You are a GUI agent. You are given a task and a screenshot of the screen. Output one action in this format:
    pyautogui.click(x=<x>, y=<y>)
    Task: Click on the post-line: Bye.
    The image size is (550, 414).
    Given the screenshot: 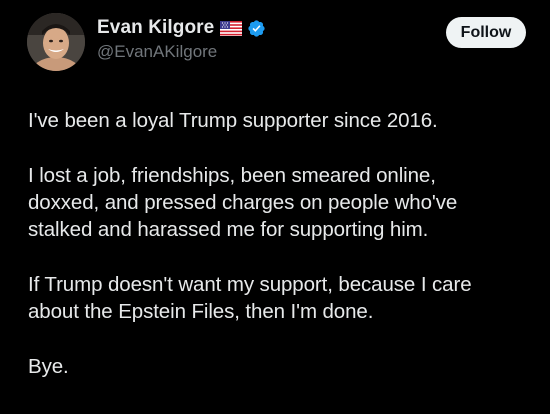 What is the action you would take?
    pyautogui.click(x=48, y=366)
    